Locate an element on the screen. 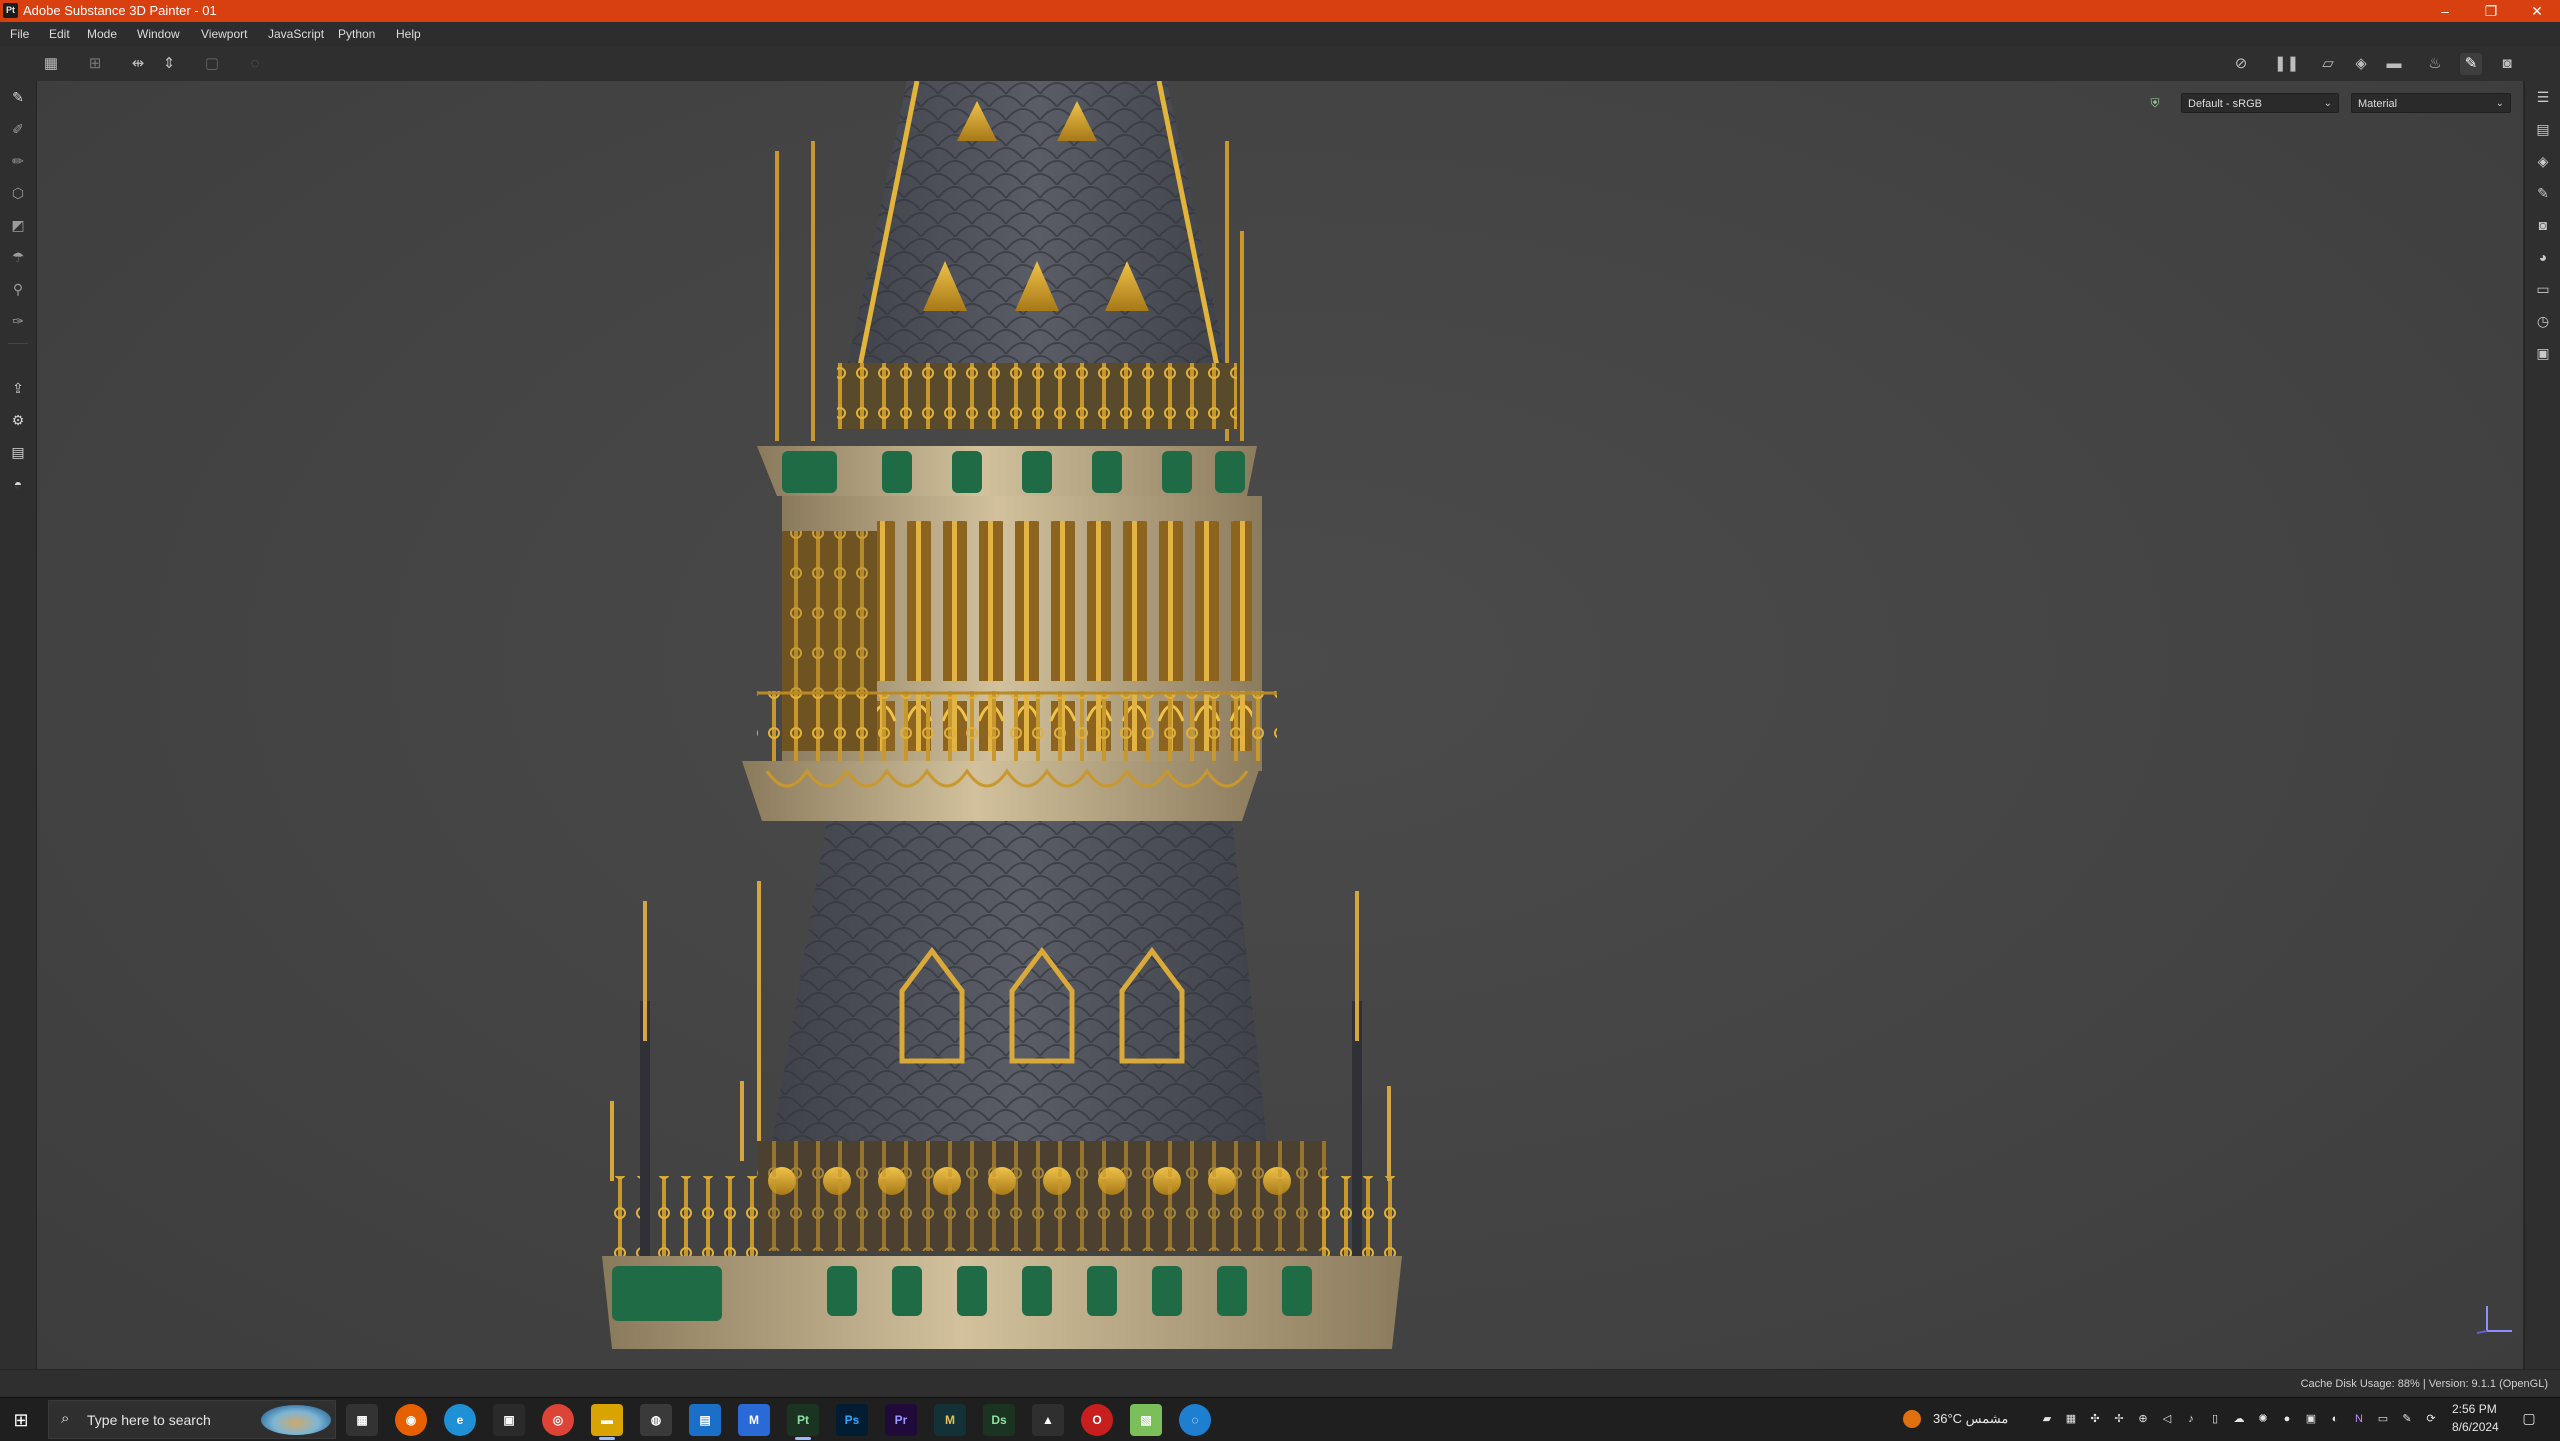  tray-pen-icon: ✎ is located at coordinates (2407, 1419).